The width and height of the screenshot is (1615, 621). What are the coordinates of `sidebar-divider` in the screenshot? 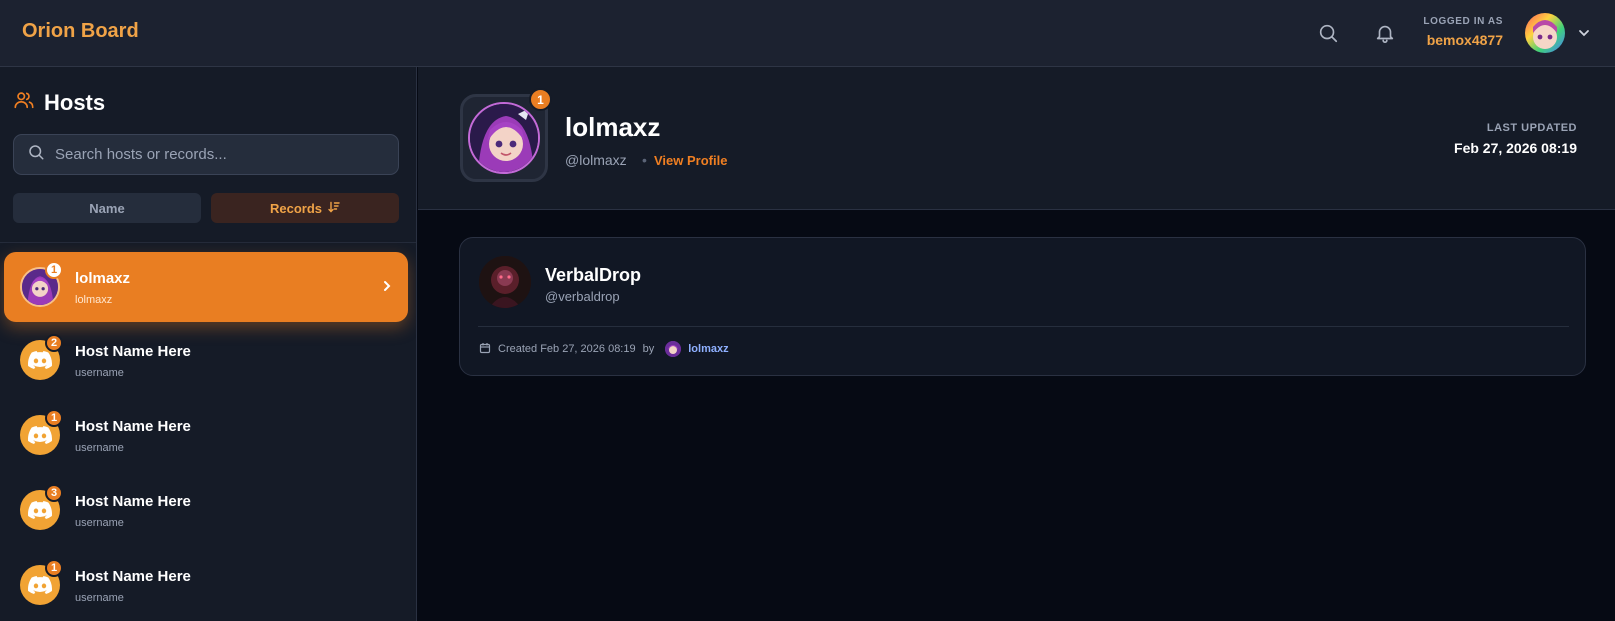 It's located at (208, 242).